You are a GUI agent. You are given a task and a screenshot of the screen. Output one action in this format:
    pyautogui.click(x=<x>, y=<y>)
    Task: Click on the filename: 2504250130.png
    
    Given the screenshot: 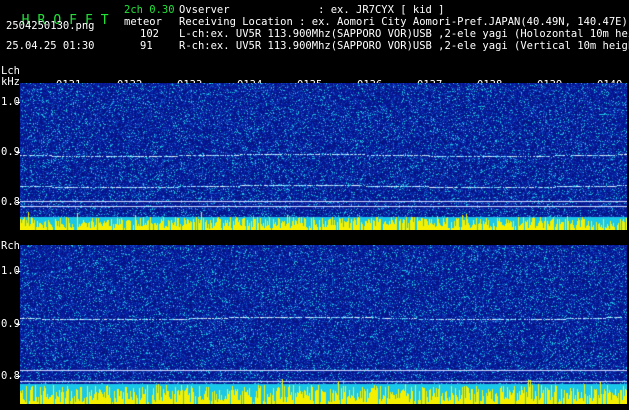 What is the action you would take?
    pyautogui.click(x=50, y=26)
    